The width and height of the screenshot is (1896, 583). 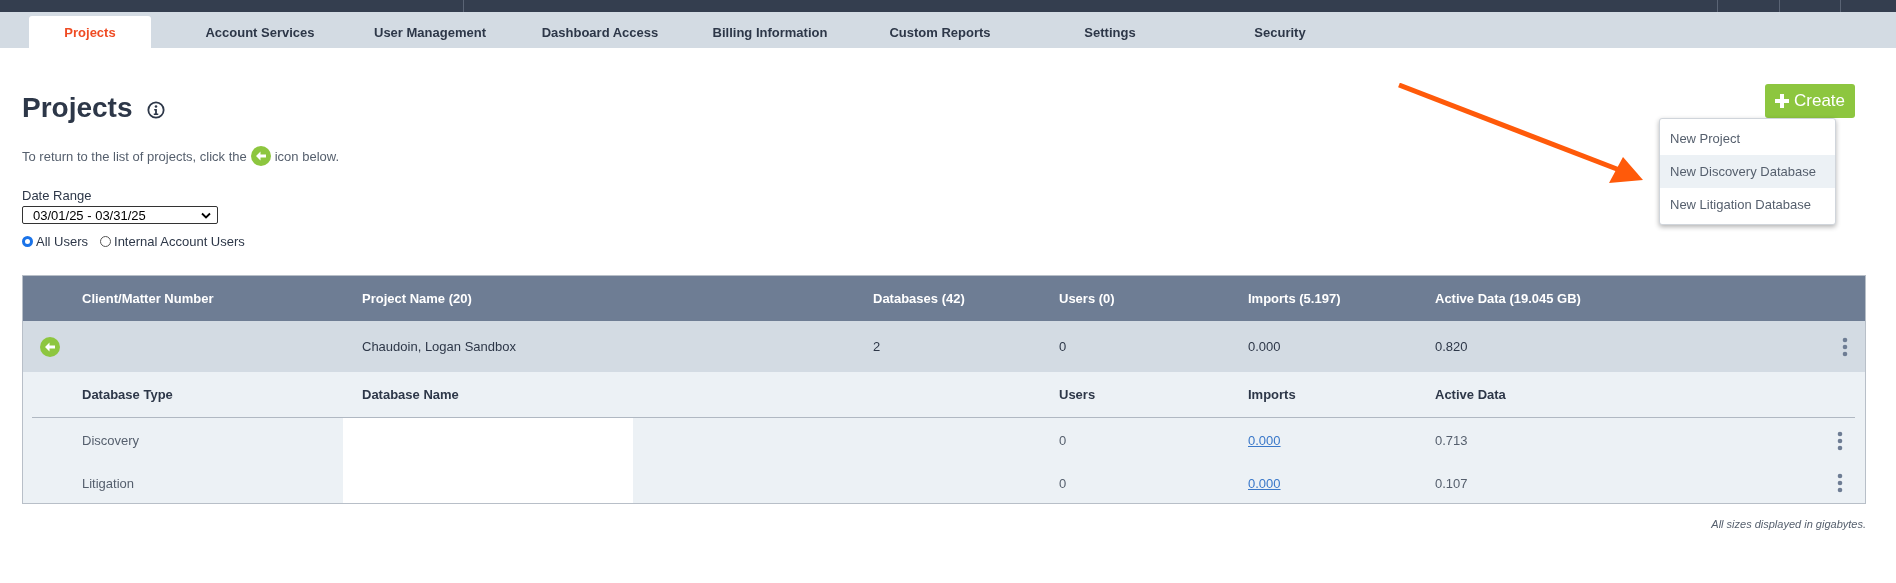 What do you see at coordinates (1471, 394) in the screenshot?
I see `column-header: Active Data` at bounding box center [1471, 394].